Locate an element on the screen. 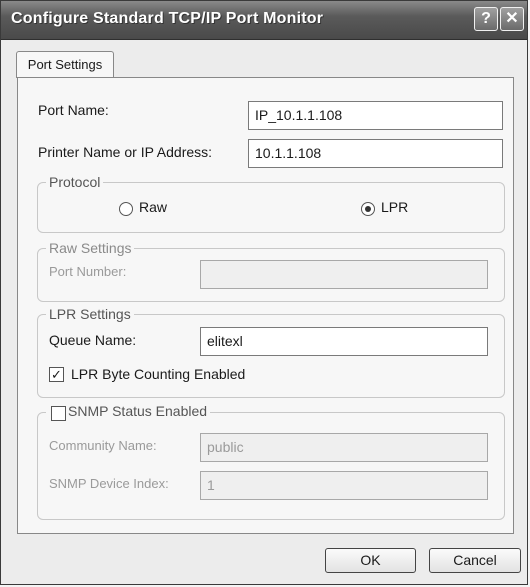 Image resolution: width=530 pixels, height=587 pixels. port-number-label: Port Number: is located at coordinates (88, 271).